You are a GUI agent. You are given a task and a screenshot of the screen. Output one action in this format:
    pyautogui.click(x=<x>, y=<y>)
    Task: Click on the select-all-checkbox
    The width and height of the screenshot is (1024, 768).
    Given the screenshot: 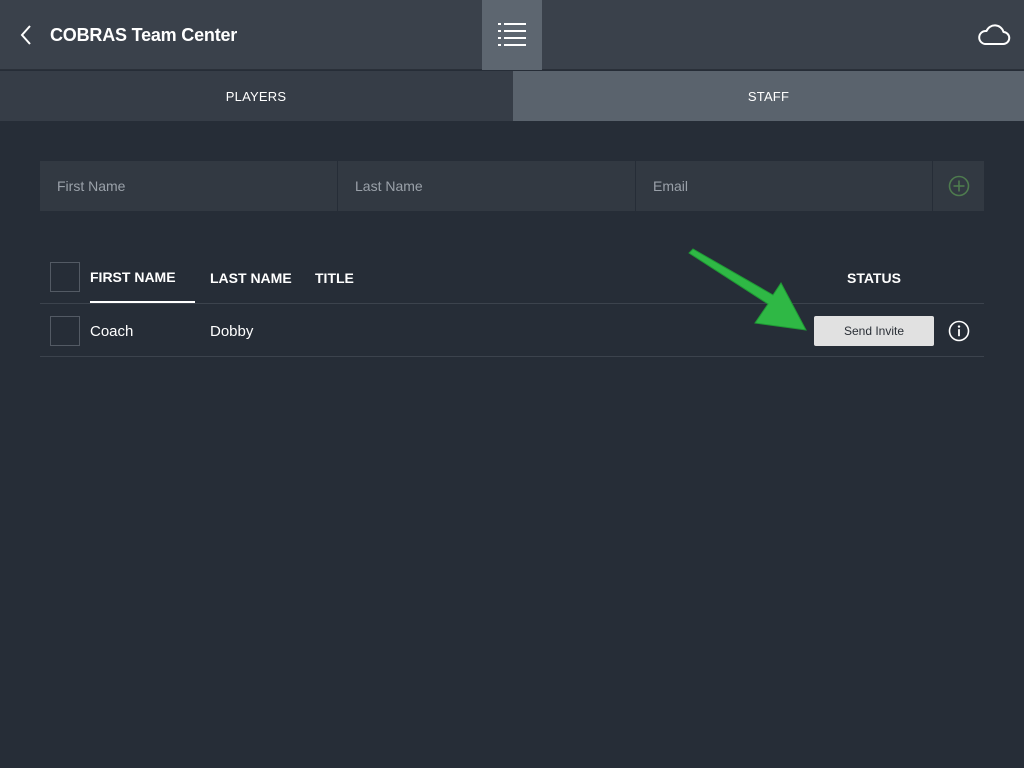 What is the action you would take?
    pyautogui.click(x=65, y=277)
    